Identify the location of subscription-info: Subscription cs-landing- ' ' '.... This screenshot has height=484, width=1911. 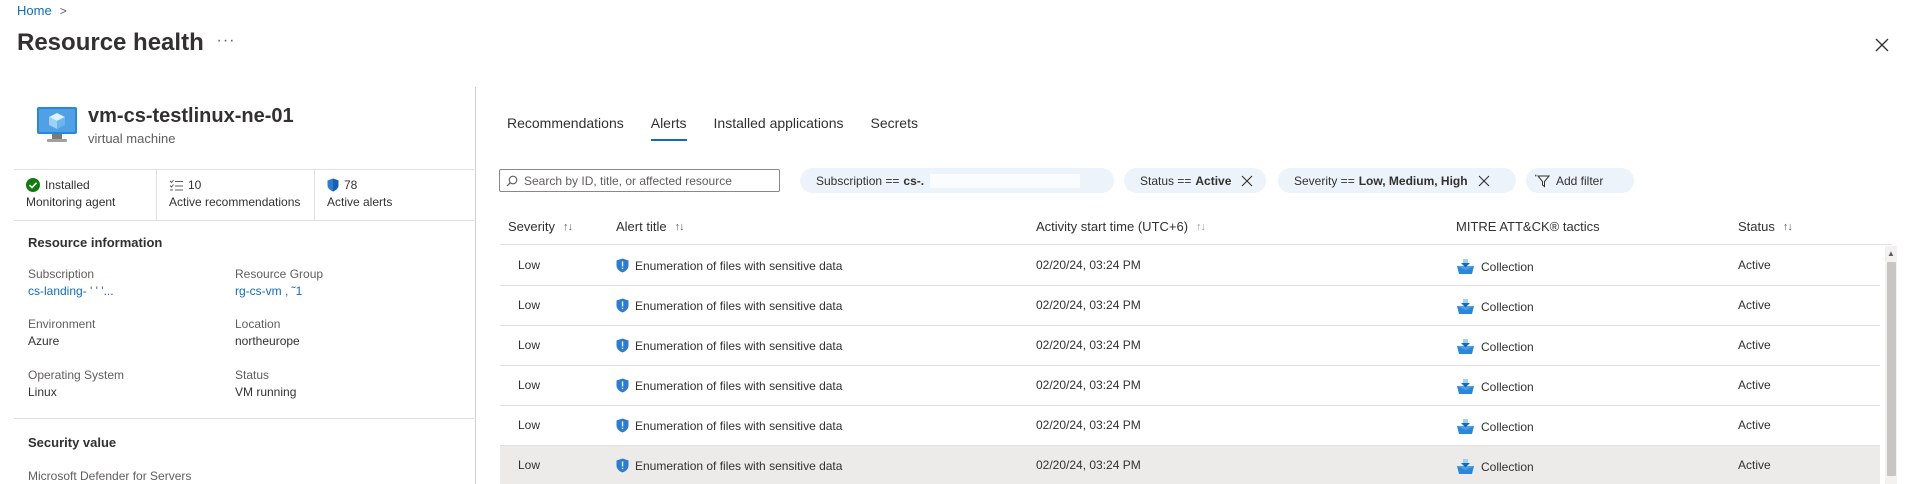
(128, 282).